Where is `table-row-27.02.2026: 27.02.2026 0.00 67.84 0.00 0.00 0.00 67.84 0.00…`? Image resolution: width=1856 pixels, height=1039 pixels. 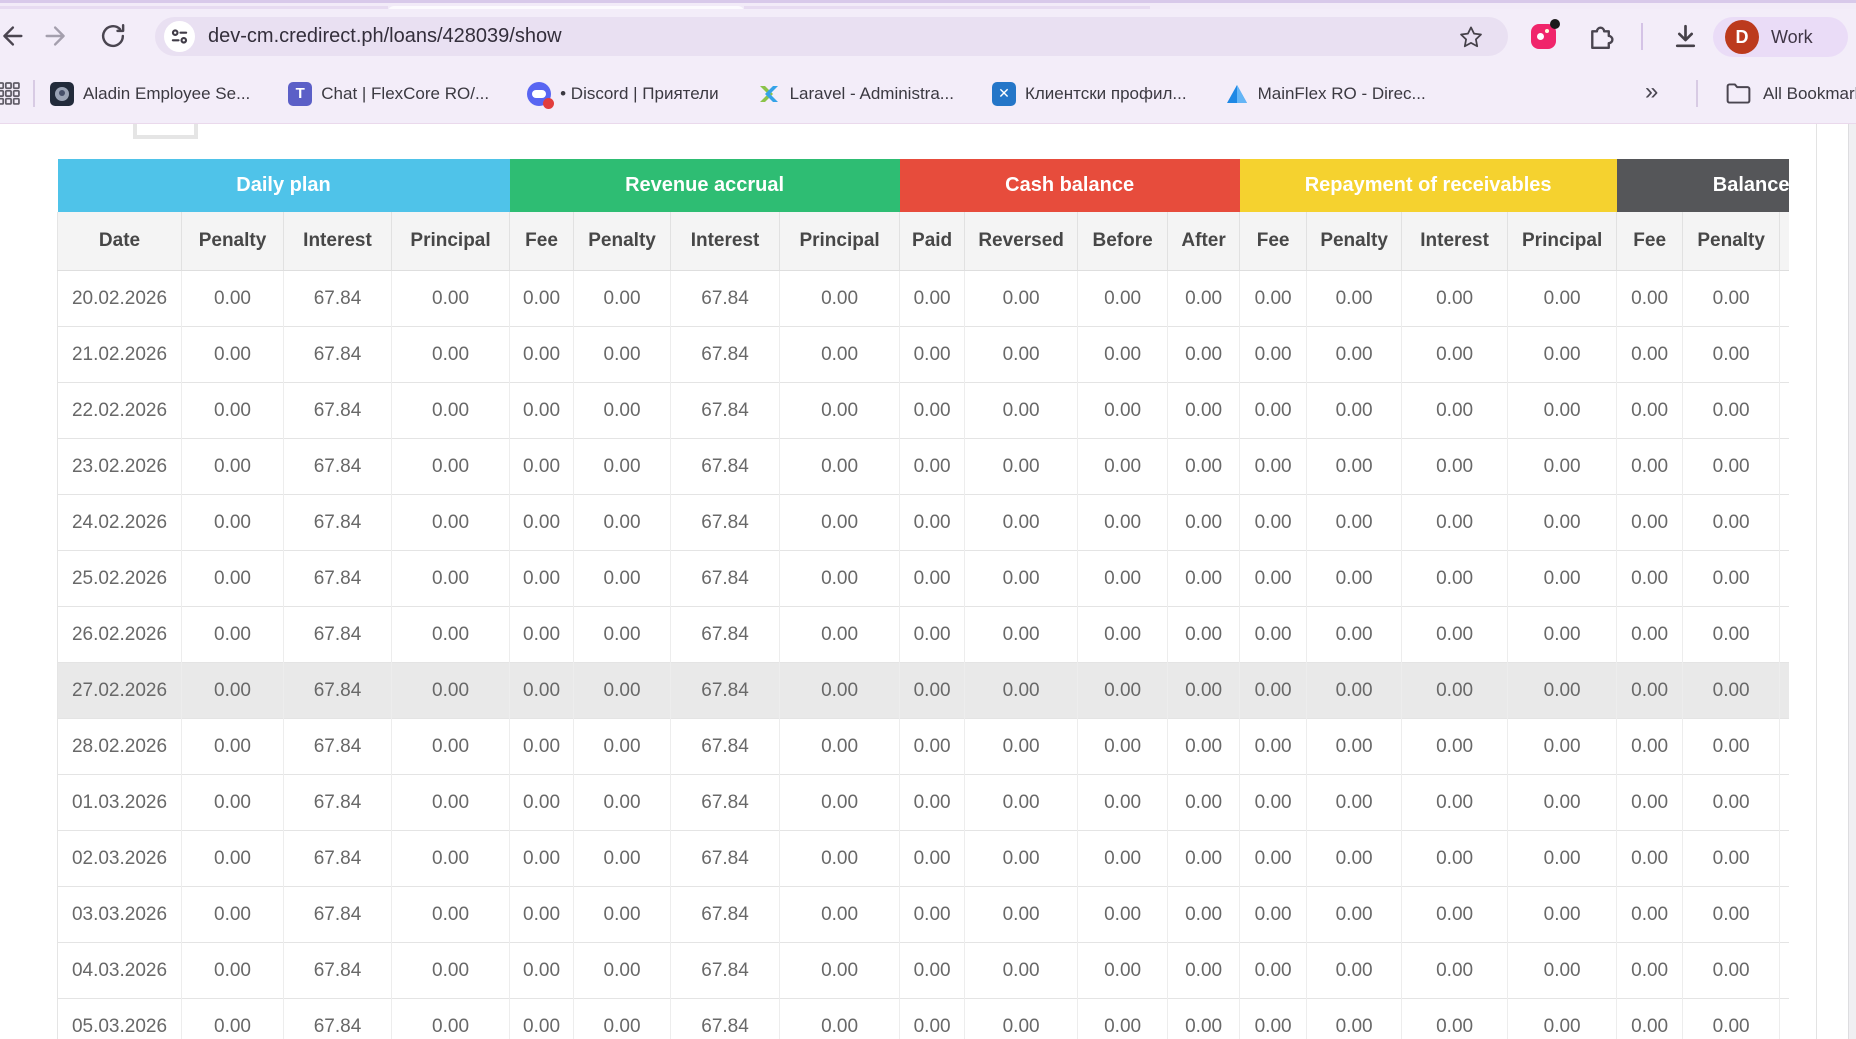 table-row-27.02.2026: 27.02.2026 0.00 67.84 0.00 0.00 0.00 67.84 0.00… is located at coordinates (923, 690).